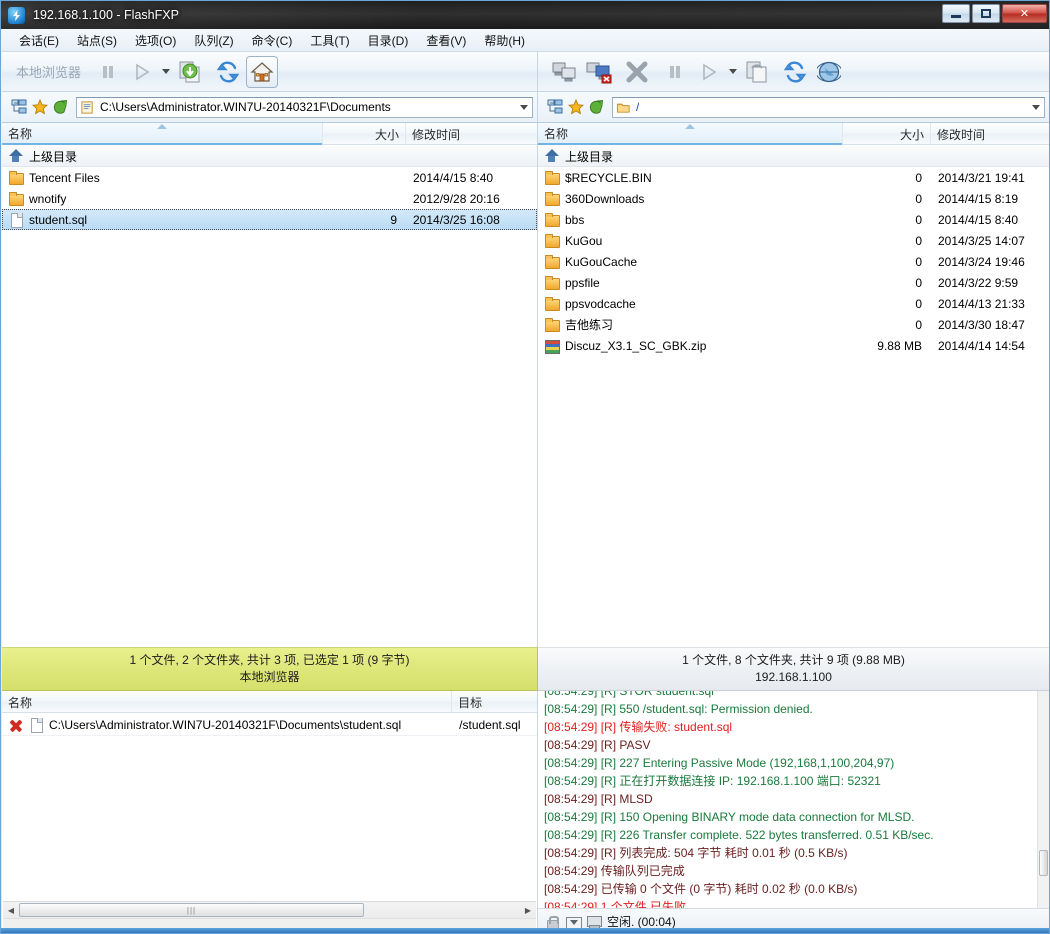 Image resolution: width=1050 pixels, height=934 pixels. Describe the element at coordinates (828, 107) in the screenshot. I see `remote-path-input: /` at that location.